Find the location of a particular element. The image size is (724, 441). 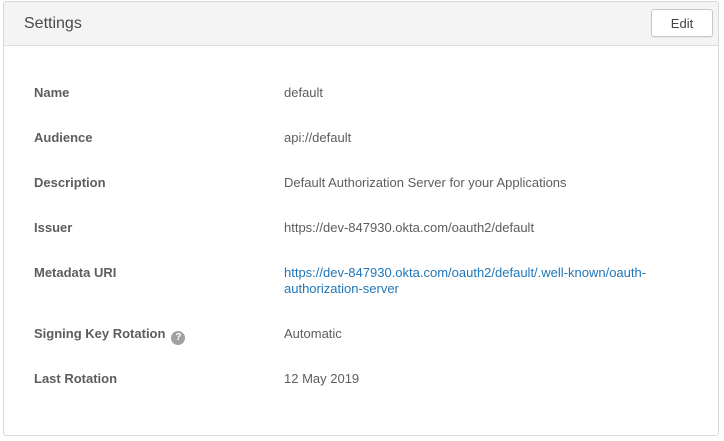

field-label-audience: Audience is located at coordinates (63, 137).